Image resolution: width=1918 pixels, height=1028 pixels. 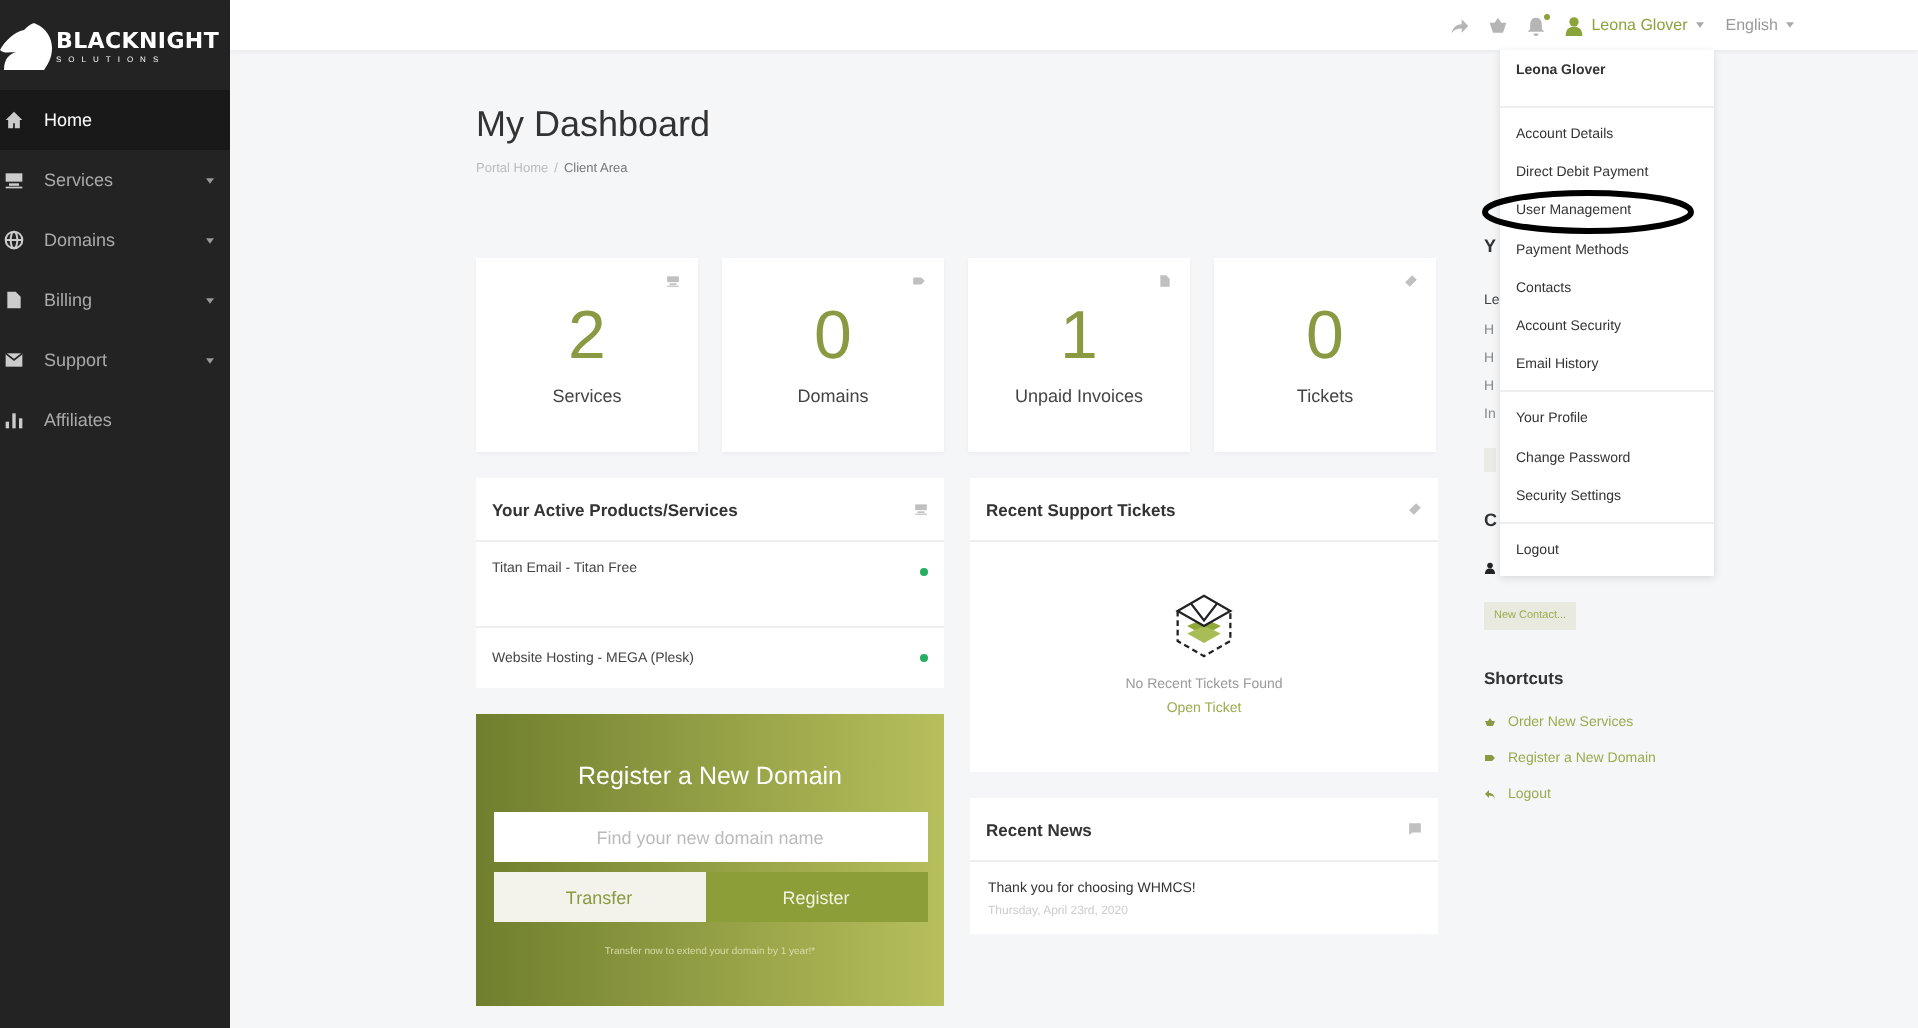 What do you see at coordinates (115, 180) in the screenshot?
I see `sidebar-item: Services` at bounding box center [115, 180].